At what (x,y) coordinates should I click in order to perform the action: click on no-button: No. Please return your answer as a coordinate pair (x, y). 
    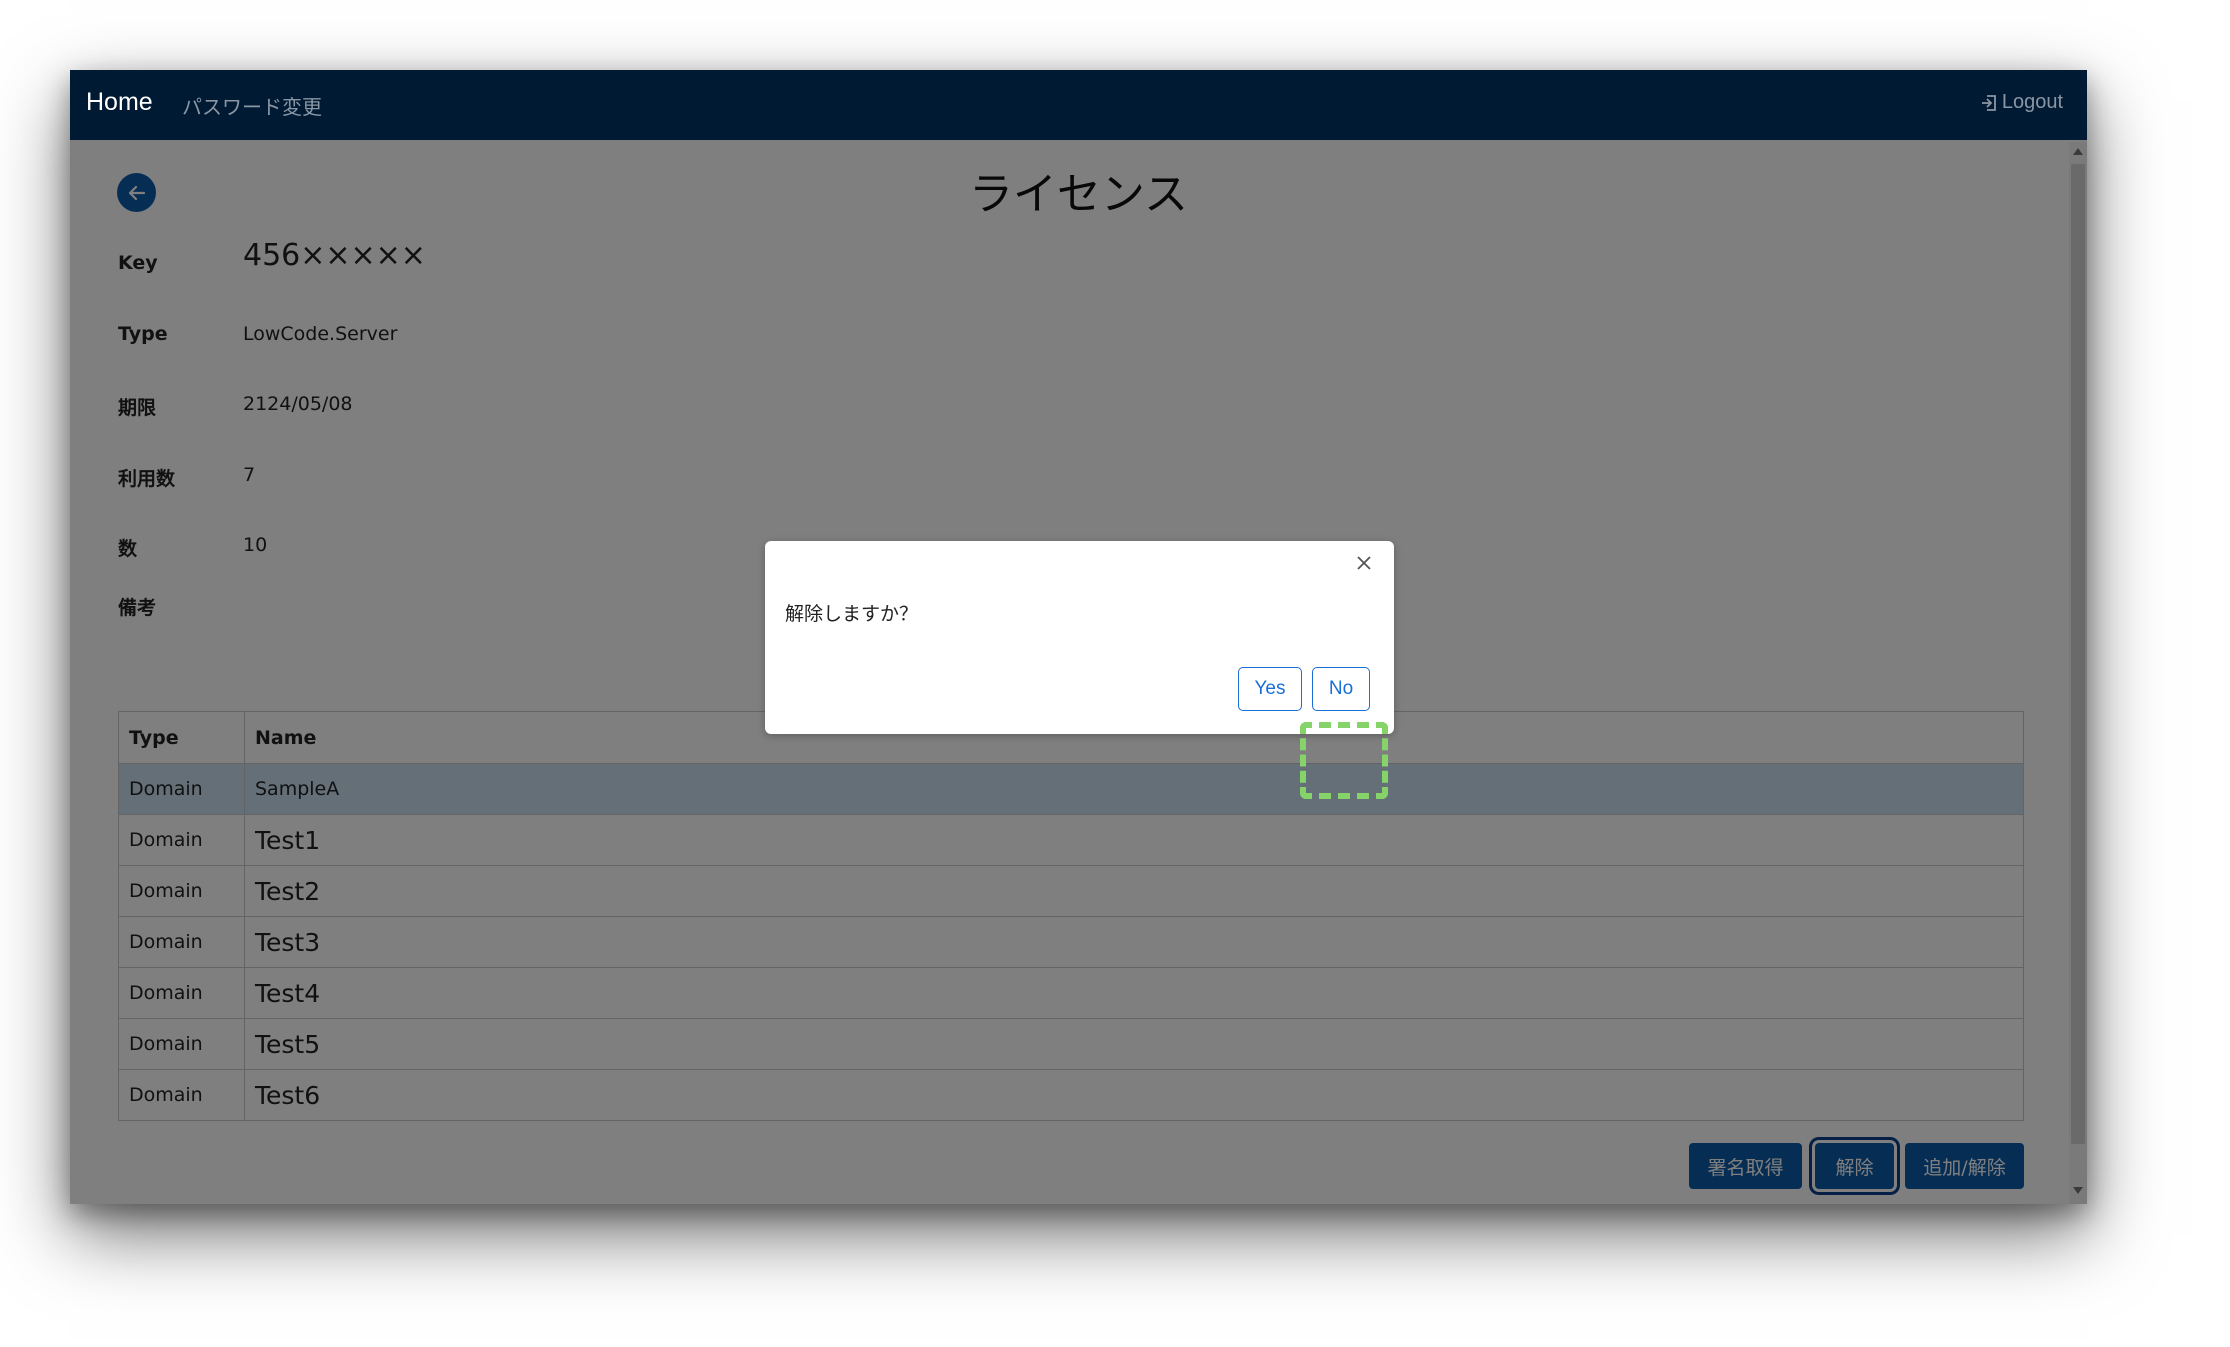
    Looking at the image, I should click on (1341, 689).